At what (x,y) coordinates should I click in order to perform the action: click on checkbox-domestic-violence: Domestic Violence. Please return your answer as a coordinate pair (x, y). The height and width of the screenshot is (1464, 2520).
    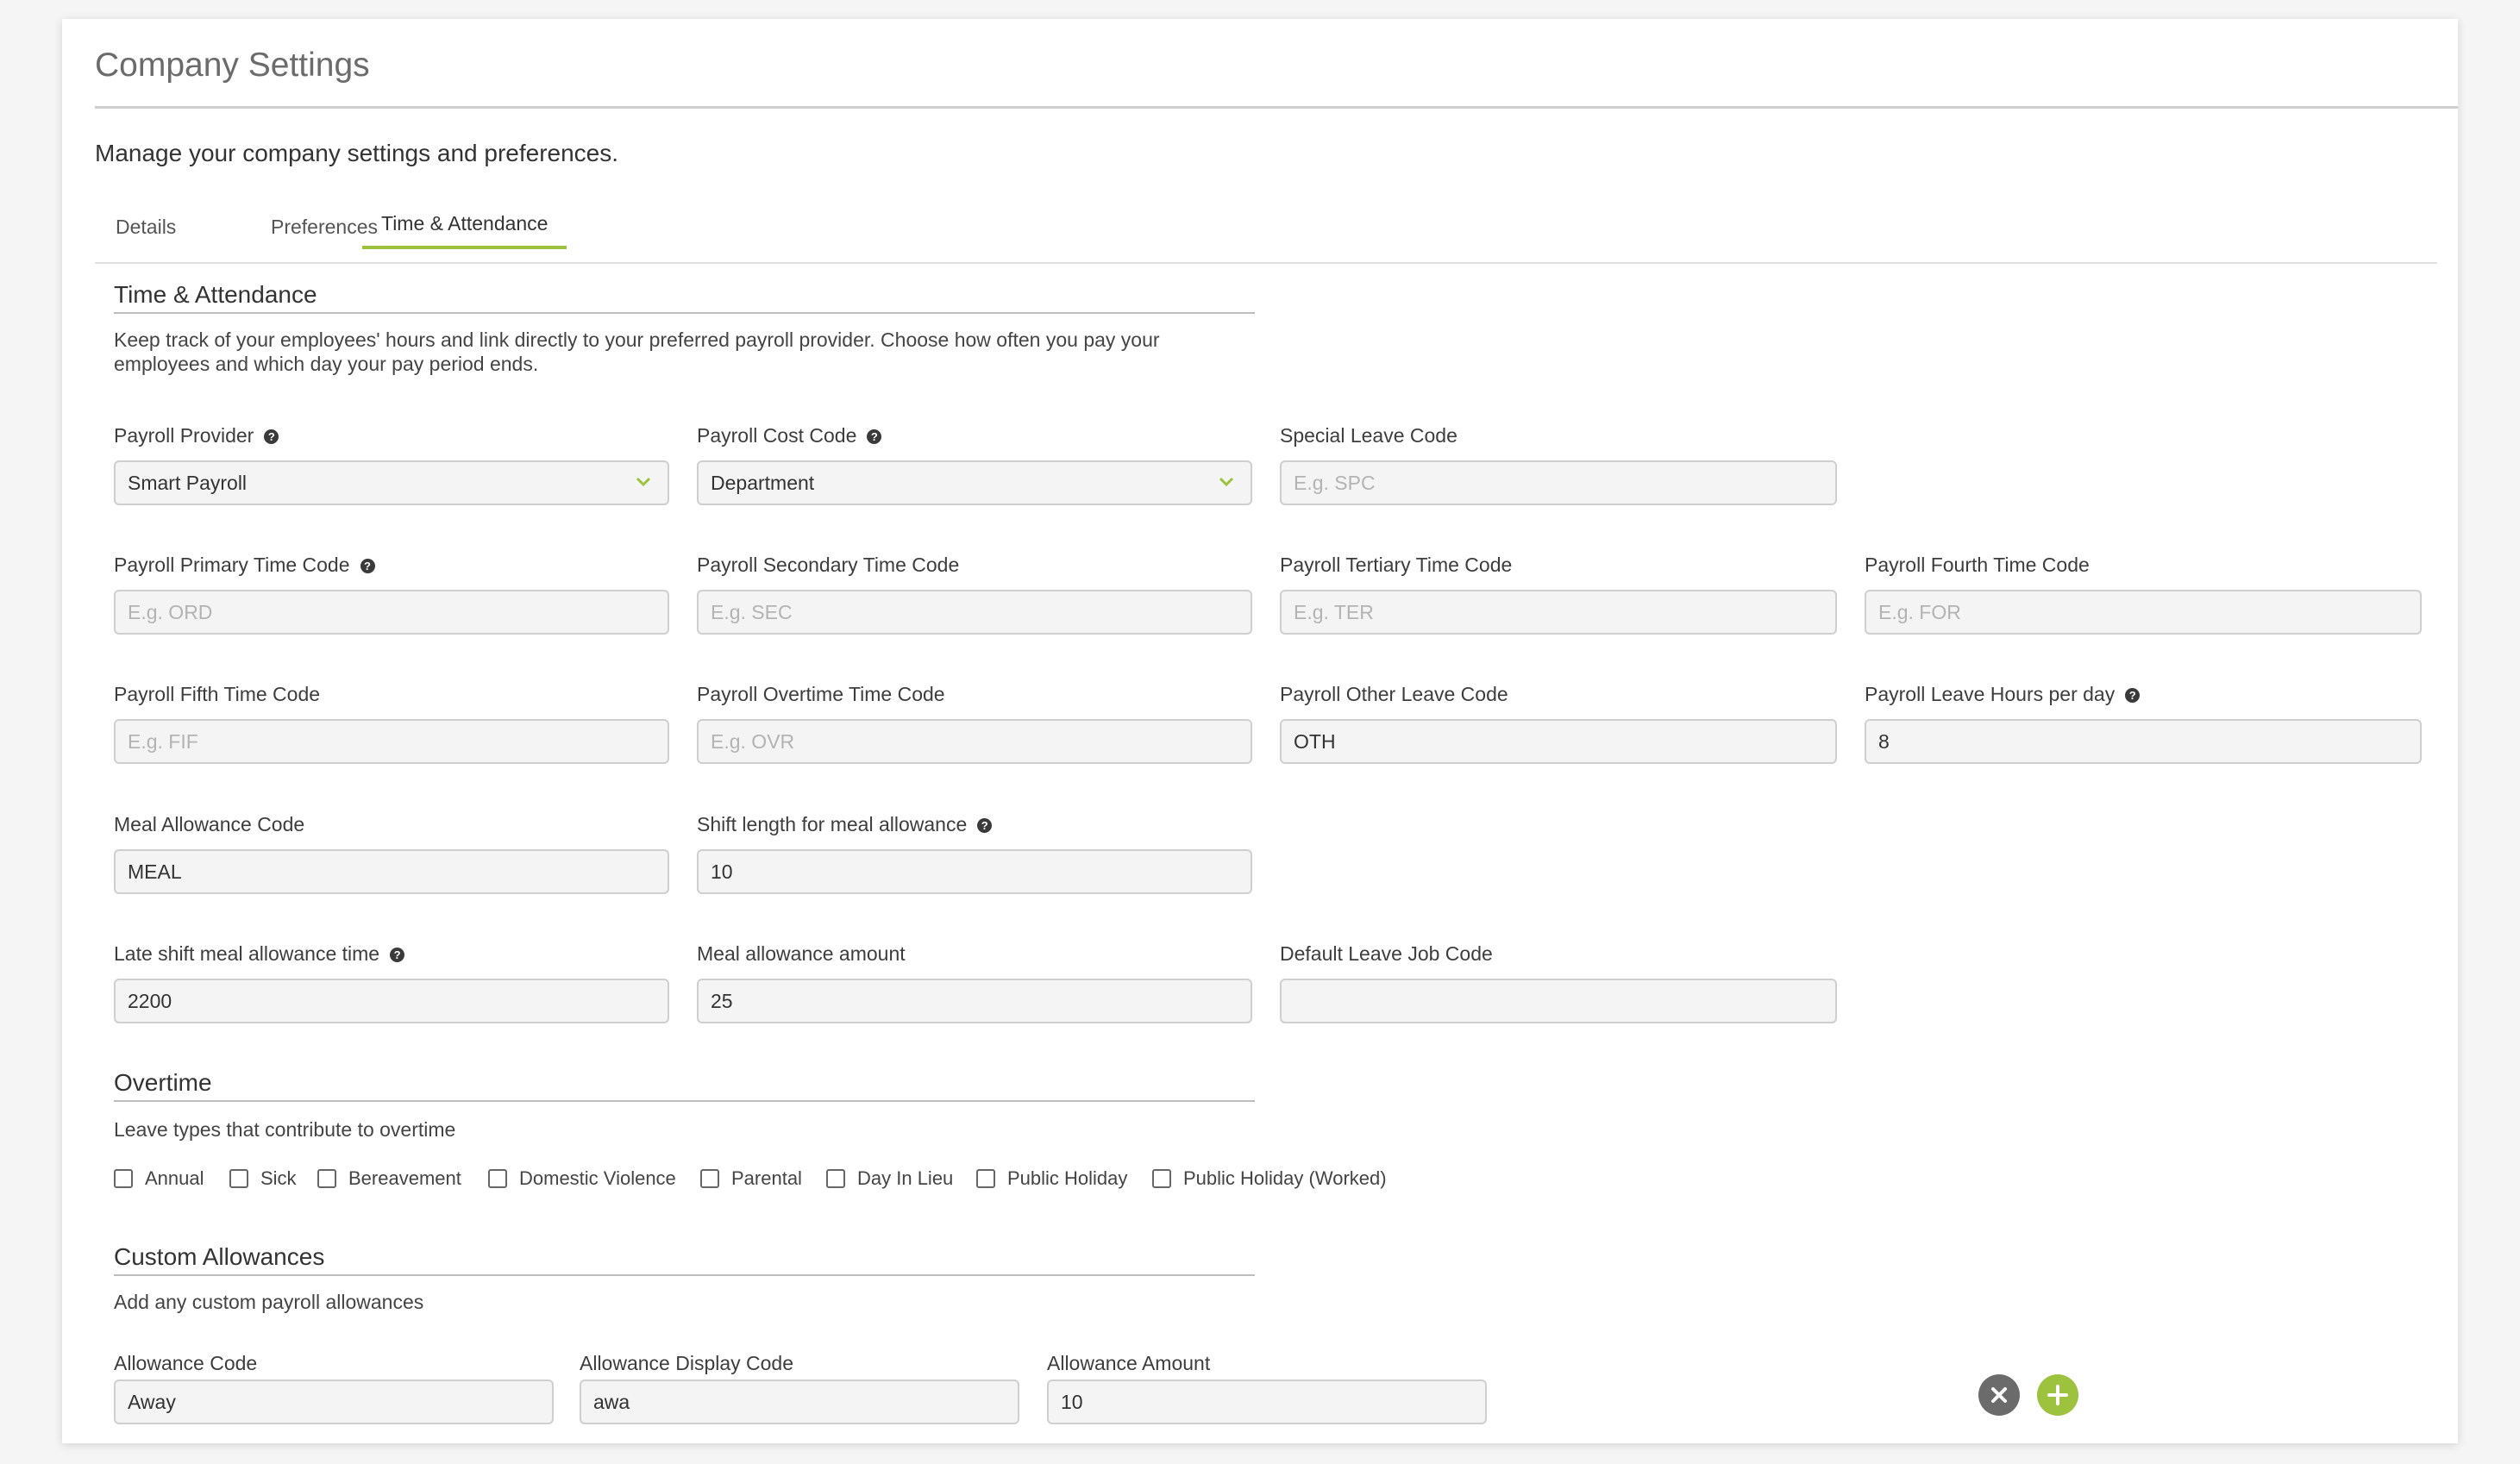
    Looking at the image, I should click on (582, 1178).